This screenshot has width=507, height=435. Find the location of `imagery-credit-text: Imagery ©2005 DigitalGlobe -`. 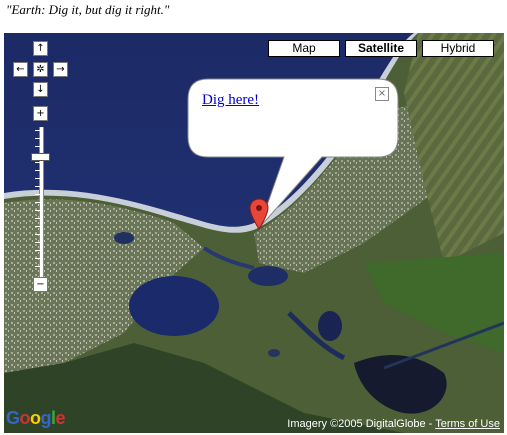

imagery-credit-text: Imagery ©2005 DigitalGlobe - is located at coordinates (361, 424).